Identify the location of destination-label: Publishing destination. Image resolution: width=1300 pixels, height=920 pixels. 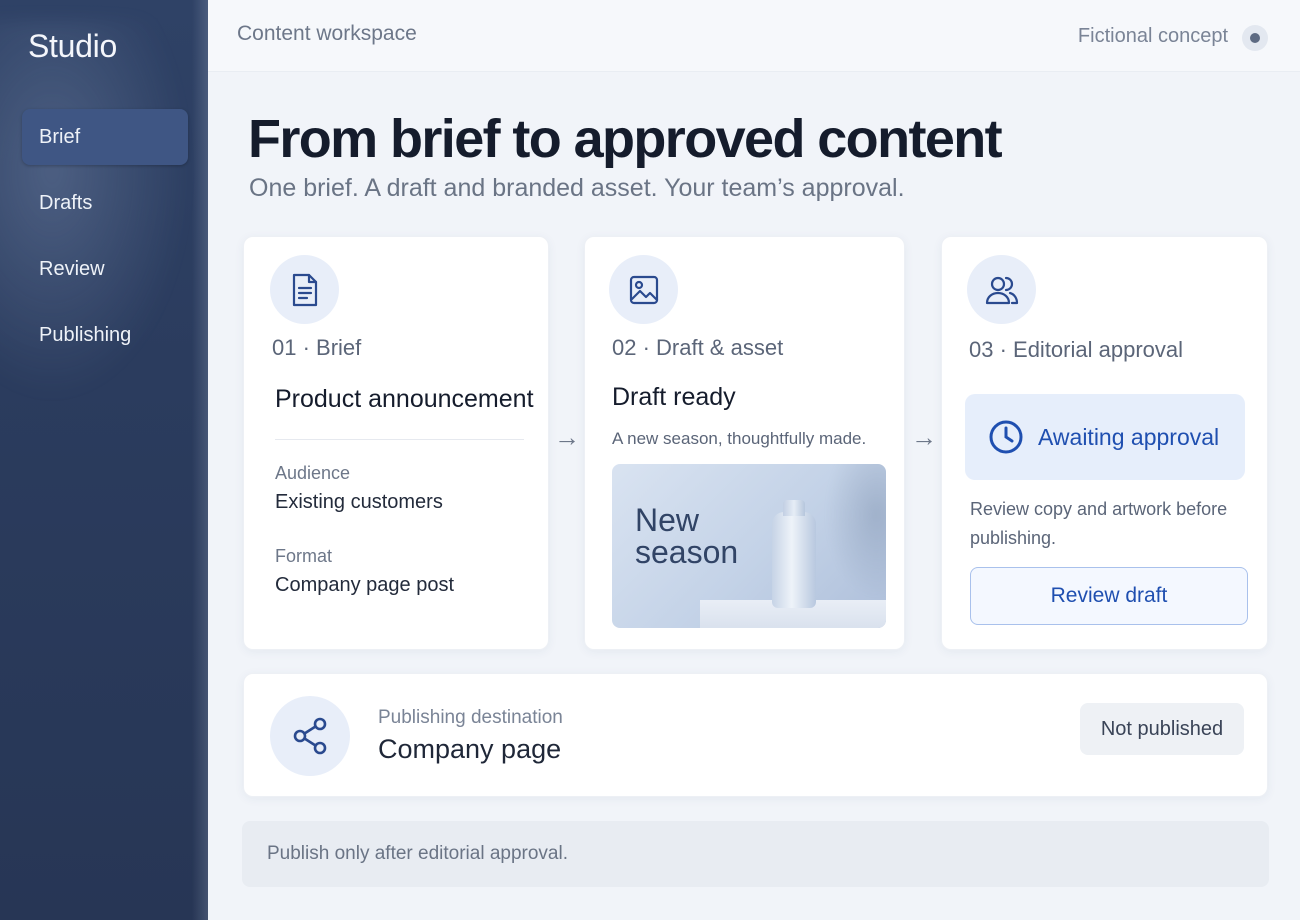
(470, 717).